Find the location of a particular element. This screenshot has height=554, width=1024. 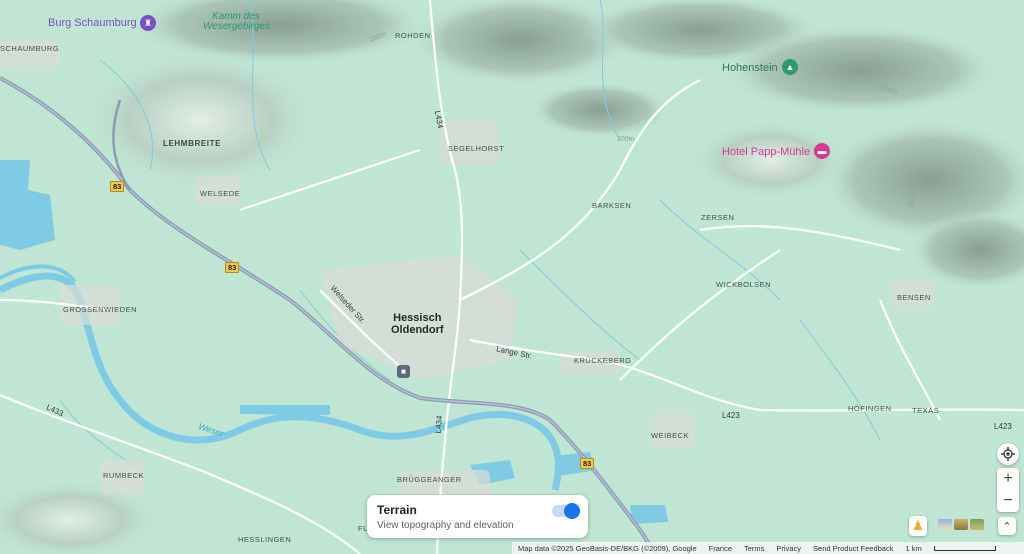

terrain-card-title: Terrain is located at coordinates (397, 510).